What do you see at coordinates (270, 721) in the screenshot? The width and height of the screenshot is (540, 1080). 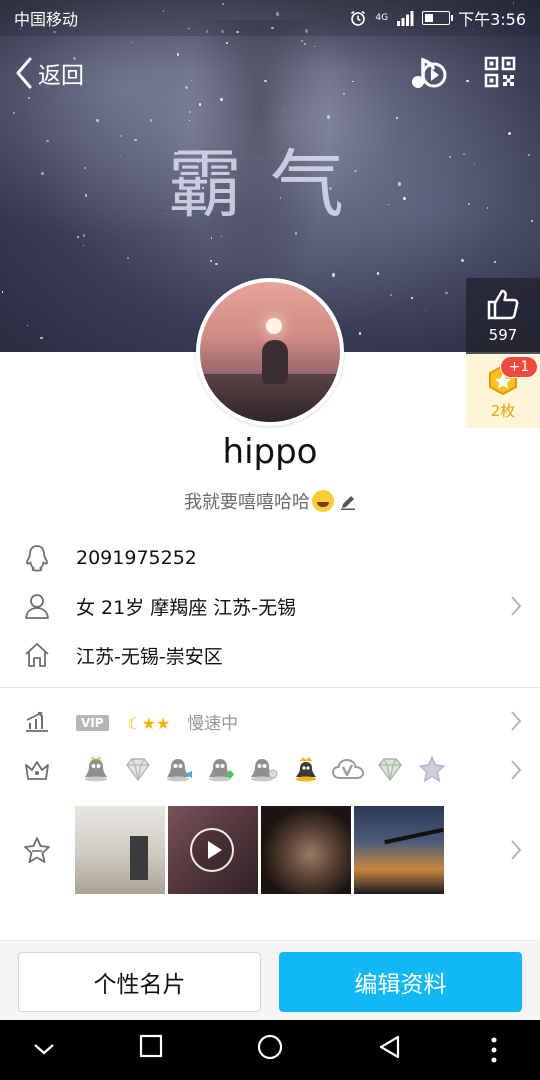 I see `vip-level-row: VIP ☾★★ 慢速中` at bounding box center [270, 721].